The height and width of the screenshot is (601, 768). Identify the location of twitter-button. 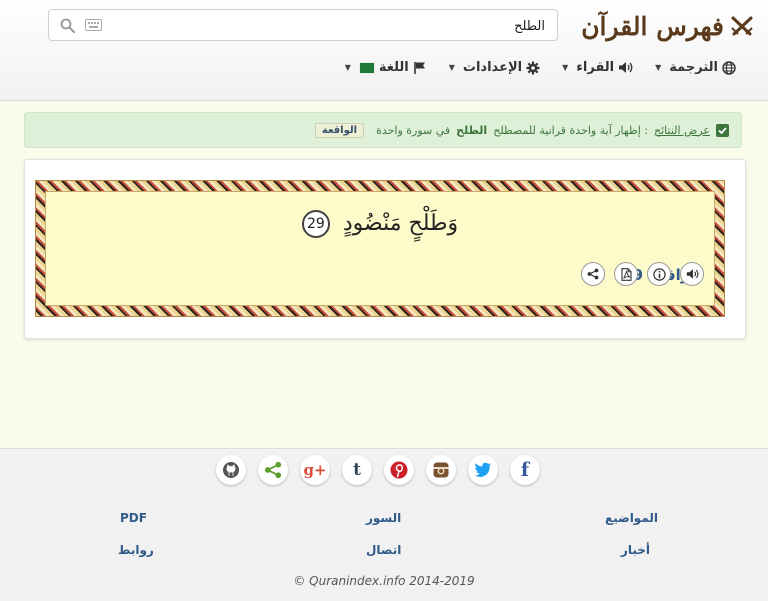
(483, 470).